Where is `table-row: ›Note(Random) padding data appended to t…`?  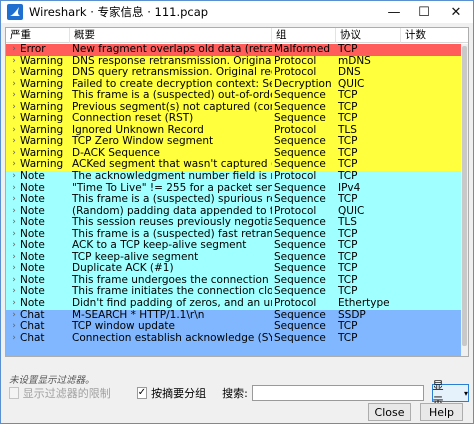 table-row: ›Note(Random) padding data appended to t… is located at coordinates (233, 211).